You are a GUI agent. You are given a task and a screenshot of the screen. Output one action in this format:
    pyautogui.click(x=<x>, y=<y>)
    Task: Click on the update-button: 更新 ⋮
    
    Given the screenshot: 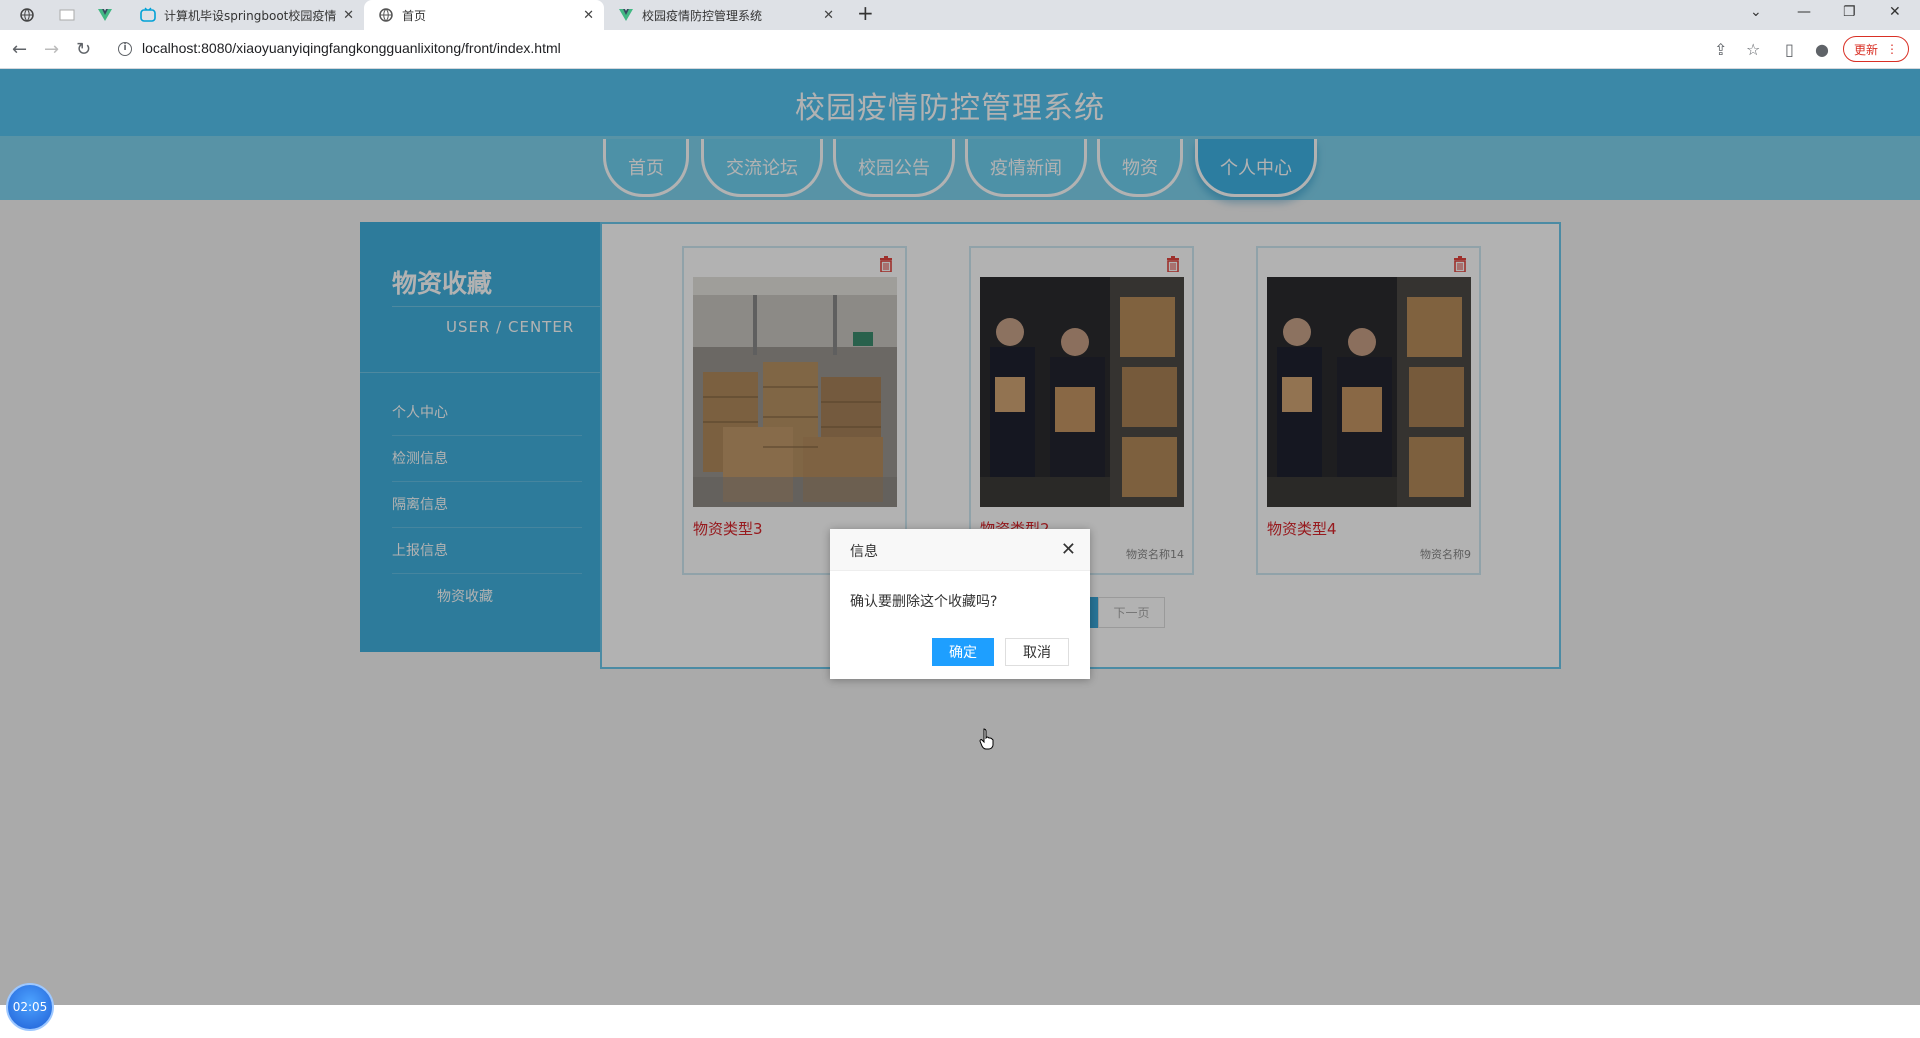 What is the action you would take?
    pyautogui.click(x=1876, y=49)
    